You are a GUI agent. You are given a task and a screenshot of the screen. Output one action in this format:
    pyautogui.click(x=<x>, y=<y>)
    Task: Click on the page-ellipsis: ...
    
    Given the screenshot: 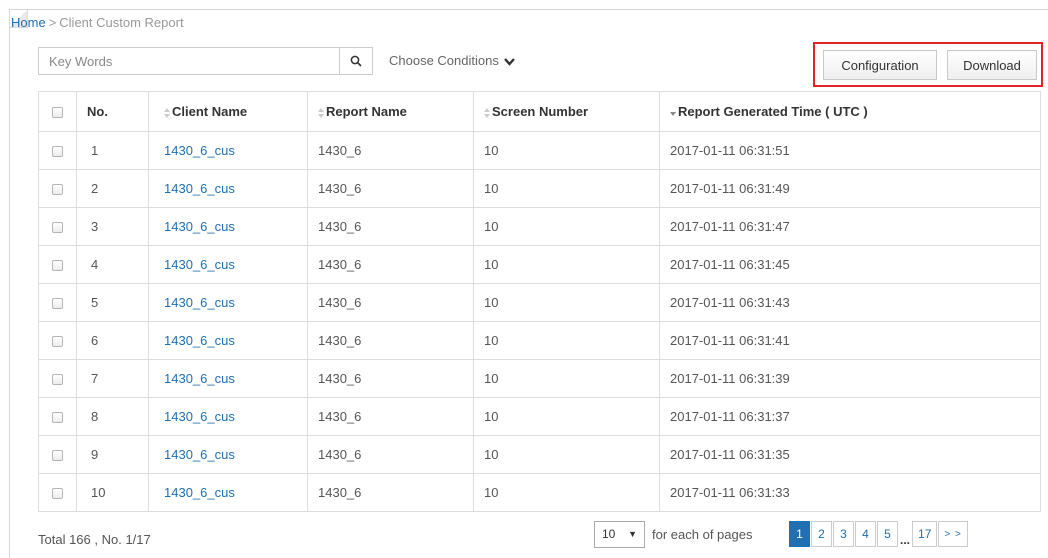 What is the action you would take?
    pyautogui.click(x=905, y=534)
    